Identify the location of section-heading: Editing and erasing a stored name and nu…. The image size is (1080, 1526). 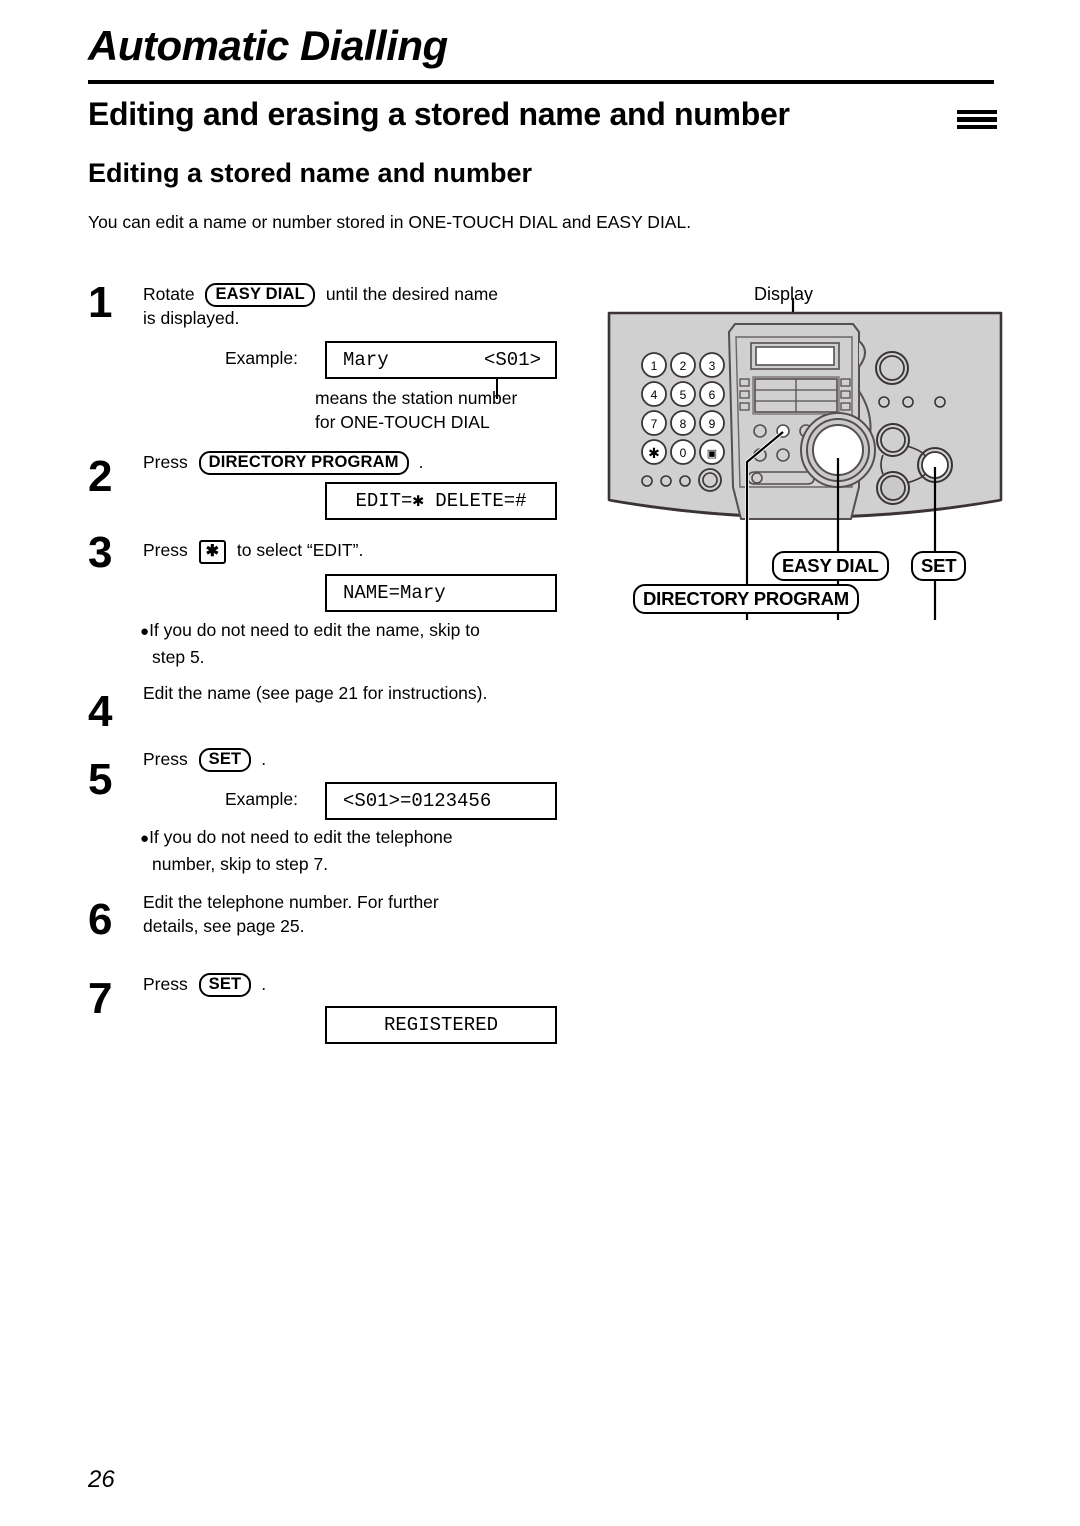
(439, 114).